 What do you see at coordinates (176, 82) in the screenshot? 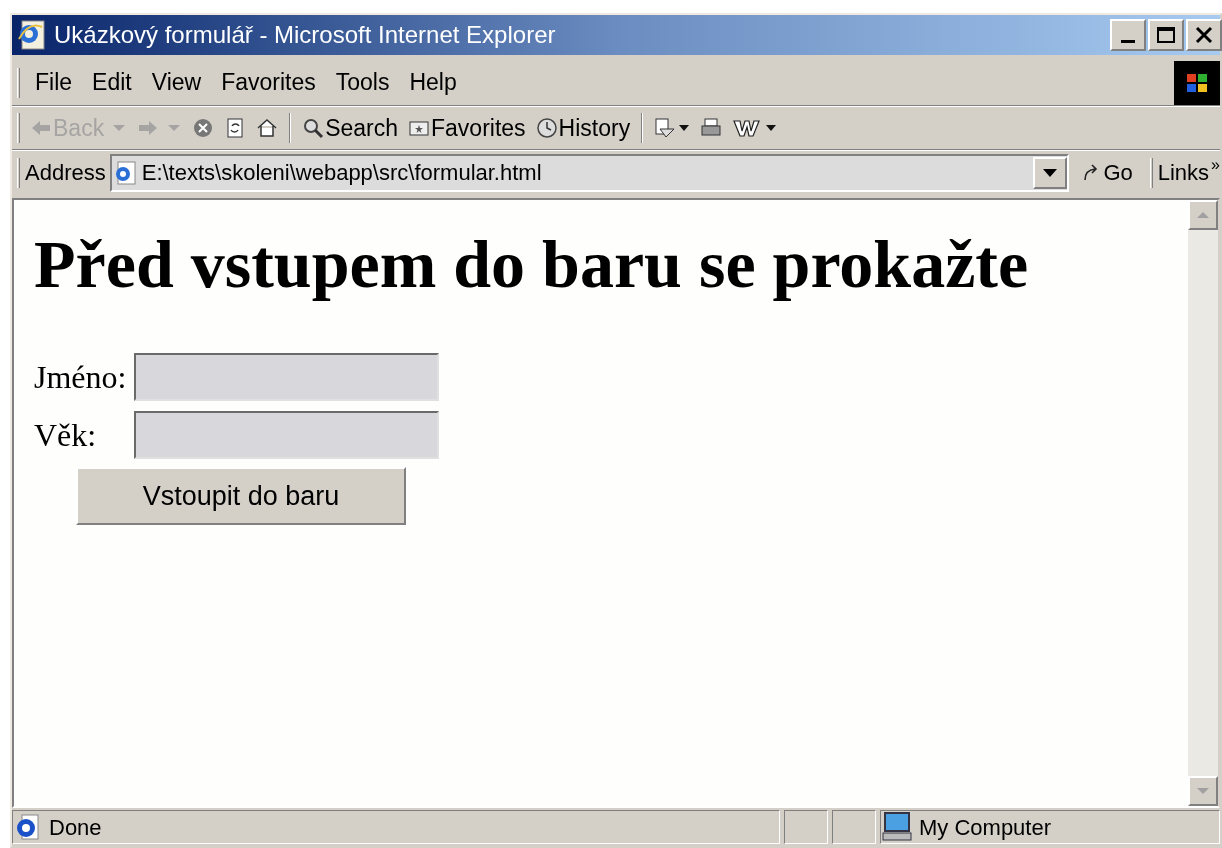
I see `menu-item: View` at bounding box center [176, 82].